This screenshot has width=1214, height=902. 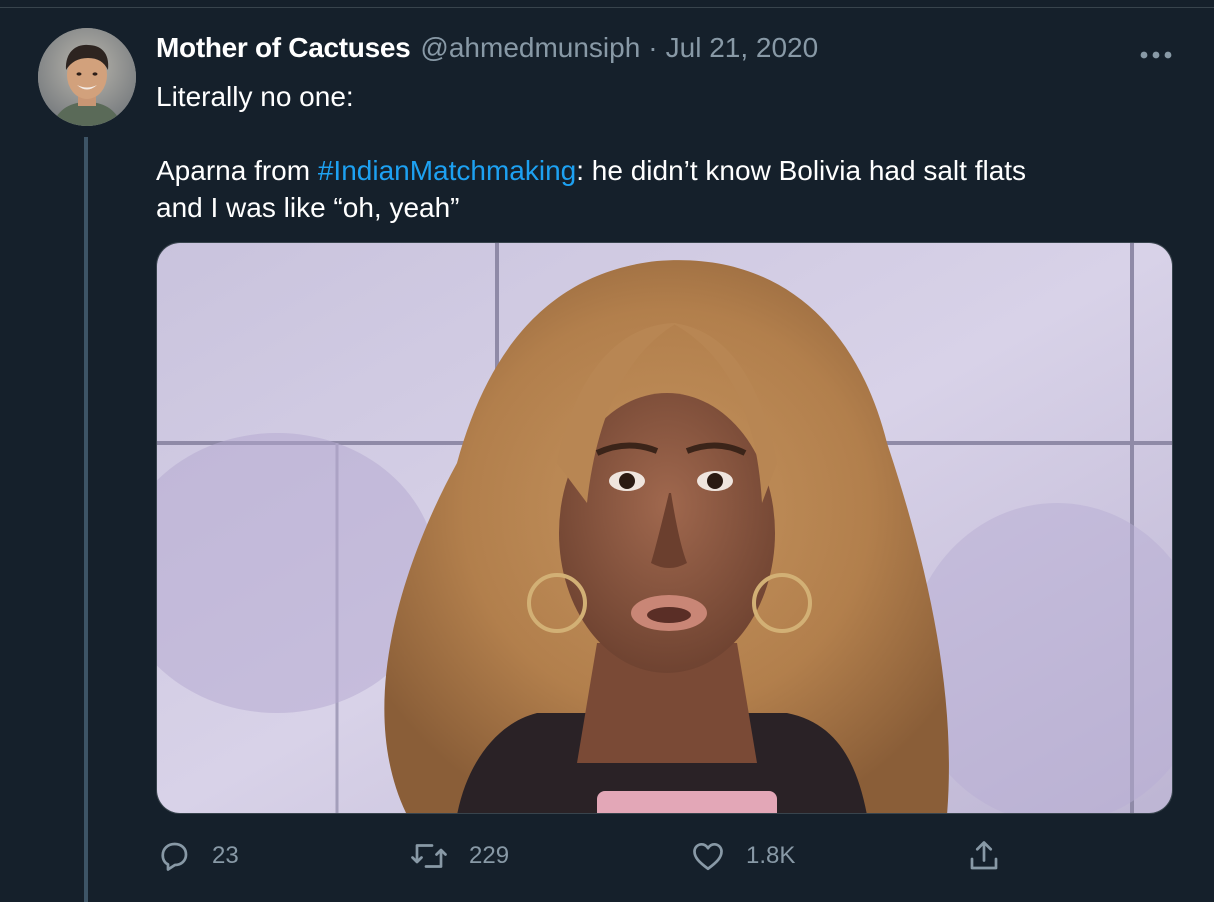 What do you see at coordinates (459, 856) in the screenshot?
I see `retweet-button: 229` at bounding box center [459, 856].